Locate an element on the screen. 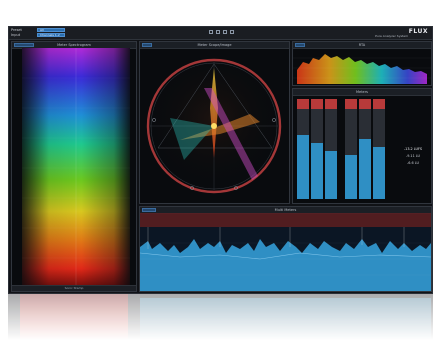 This screenshot has width=440, height=340. vectorscope-canvas is located at coordinates (214, 126).